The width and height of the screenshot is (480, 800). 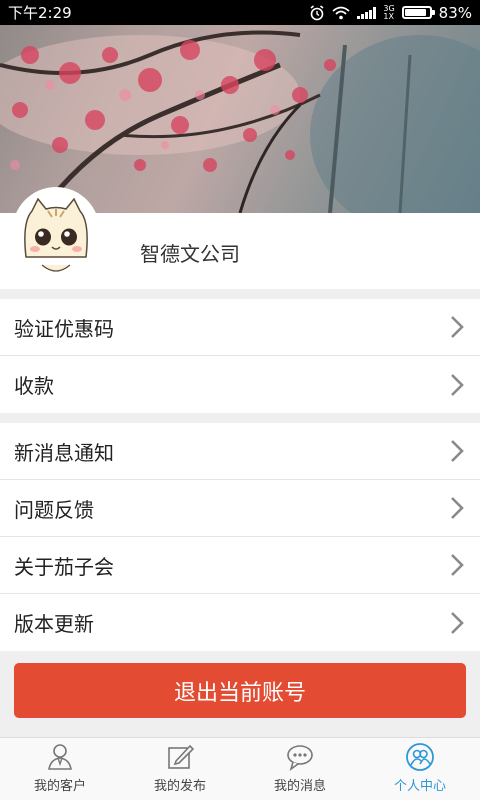 What do you see at coordinates (181, 756) in the screenshot?
I see `edit-icon` at bounding box center [181, 756].